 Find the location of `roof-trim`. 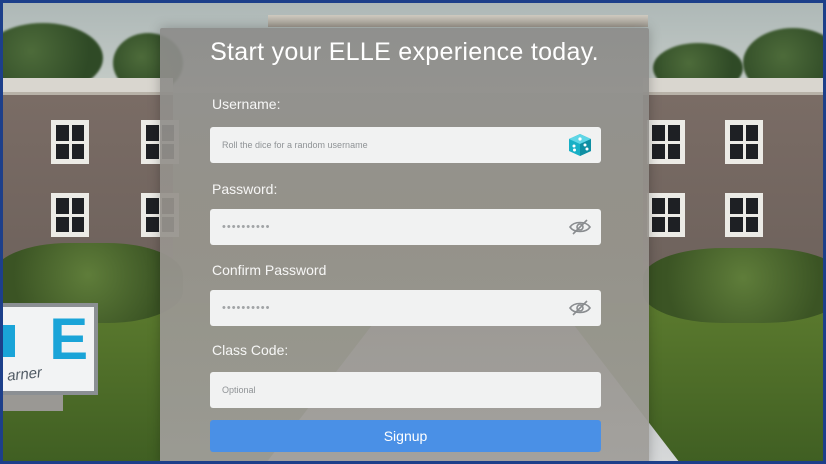

roof-trim is located at coordinates (458, 21).